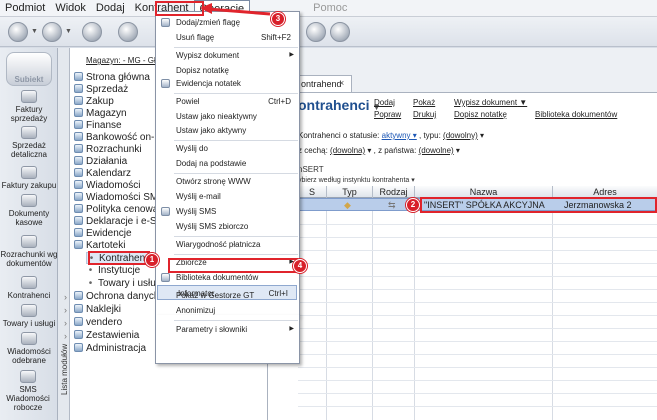  What do you see at coordinates (413, 205) in the screenshot?
I see `callout-2: 2` at bounding box center [413, 205].